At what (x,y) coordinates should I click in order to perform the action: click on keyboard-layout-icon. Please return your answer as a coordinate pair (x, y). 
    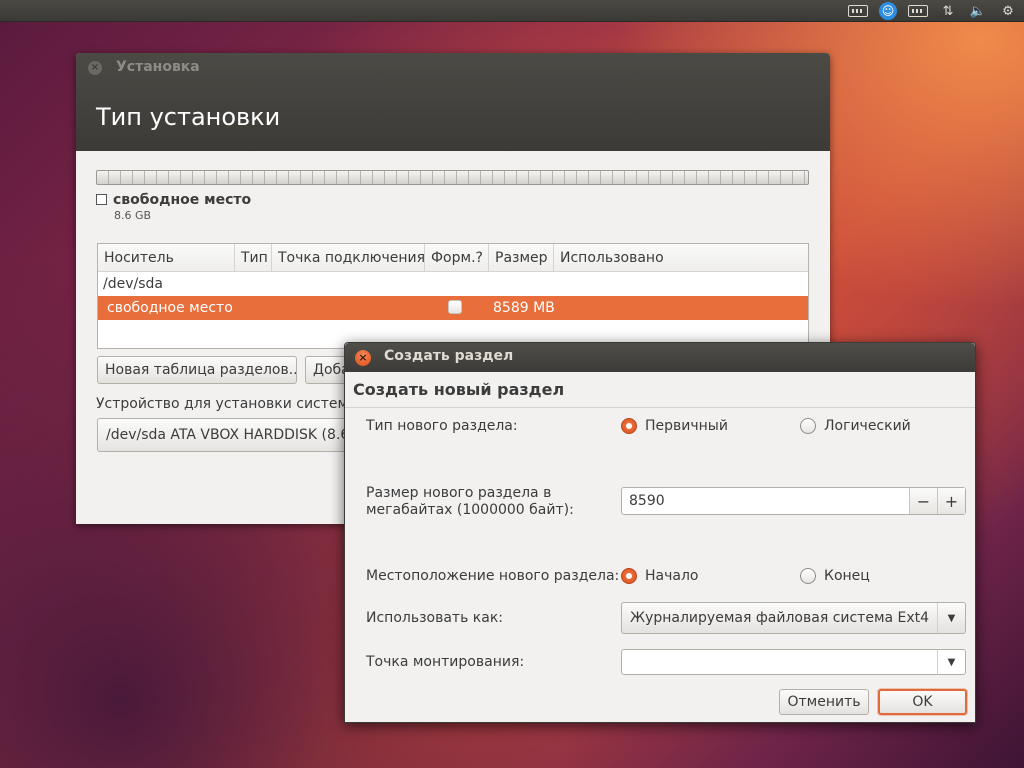
    Looking at the image, I should click on (918, 11).